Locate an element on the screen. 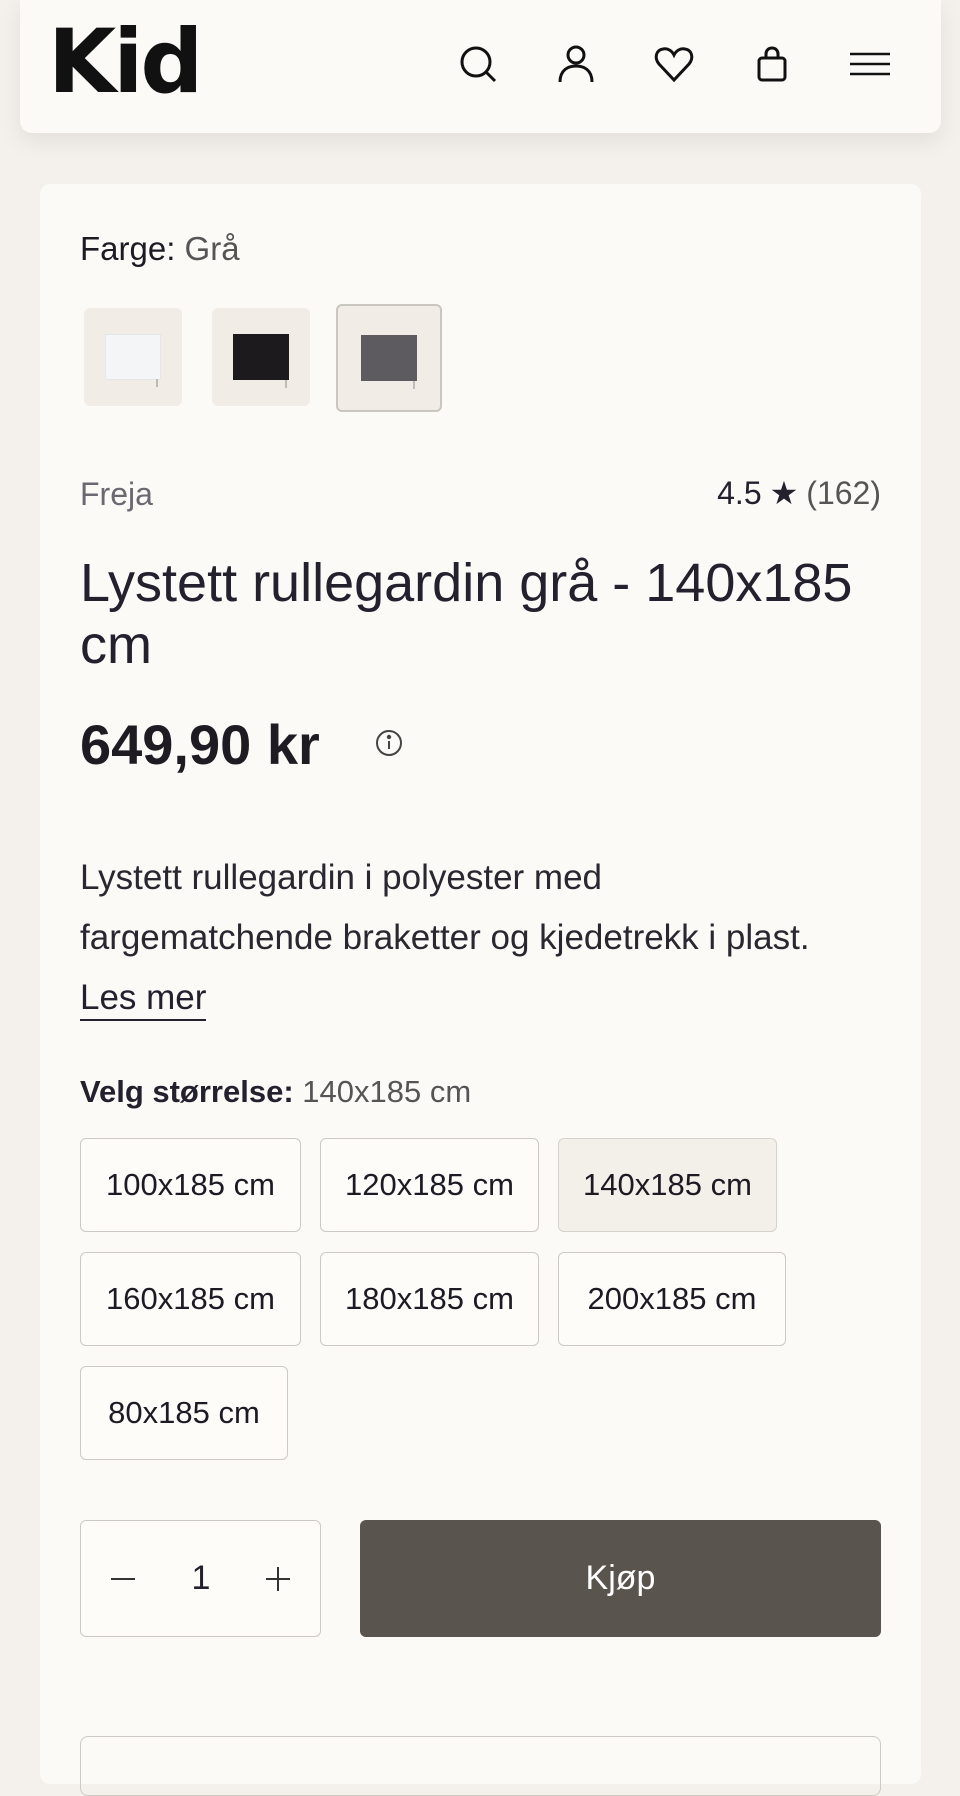 The width and height of the screenshot is (960, 1796). product-price: 649,90 kr is located at coordinates (200, 744).